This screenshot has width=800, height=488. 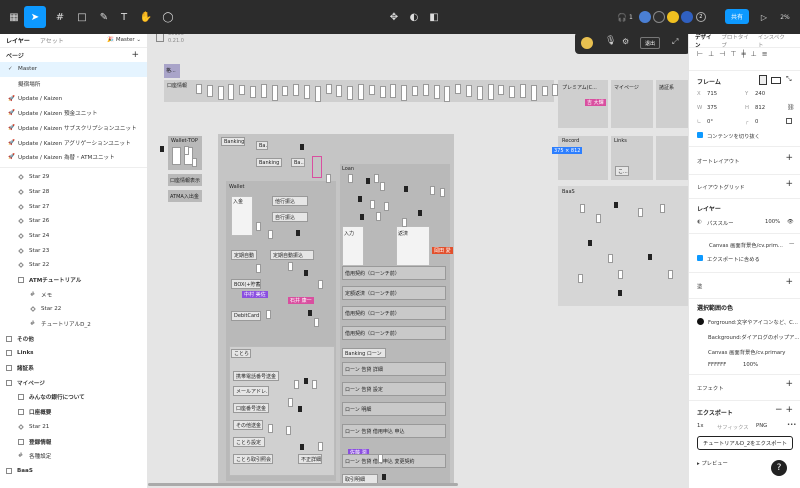 I want to click on layer-item: 口座概要, so click(x=73, y=412).